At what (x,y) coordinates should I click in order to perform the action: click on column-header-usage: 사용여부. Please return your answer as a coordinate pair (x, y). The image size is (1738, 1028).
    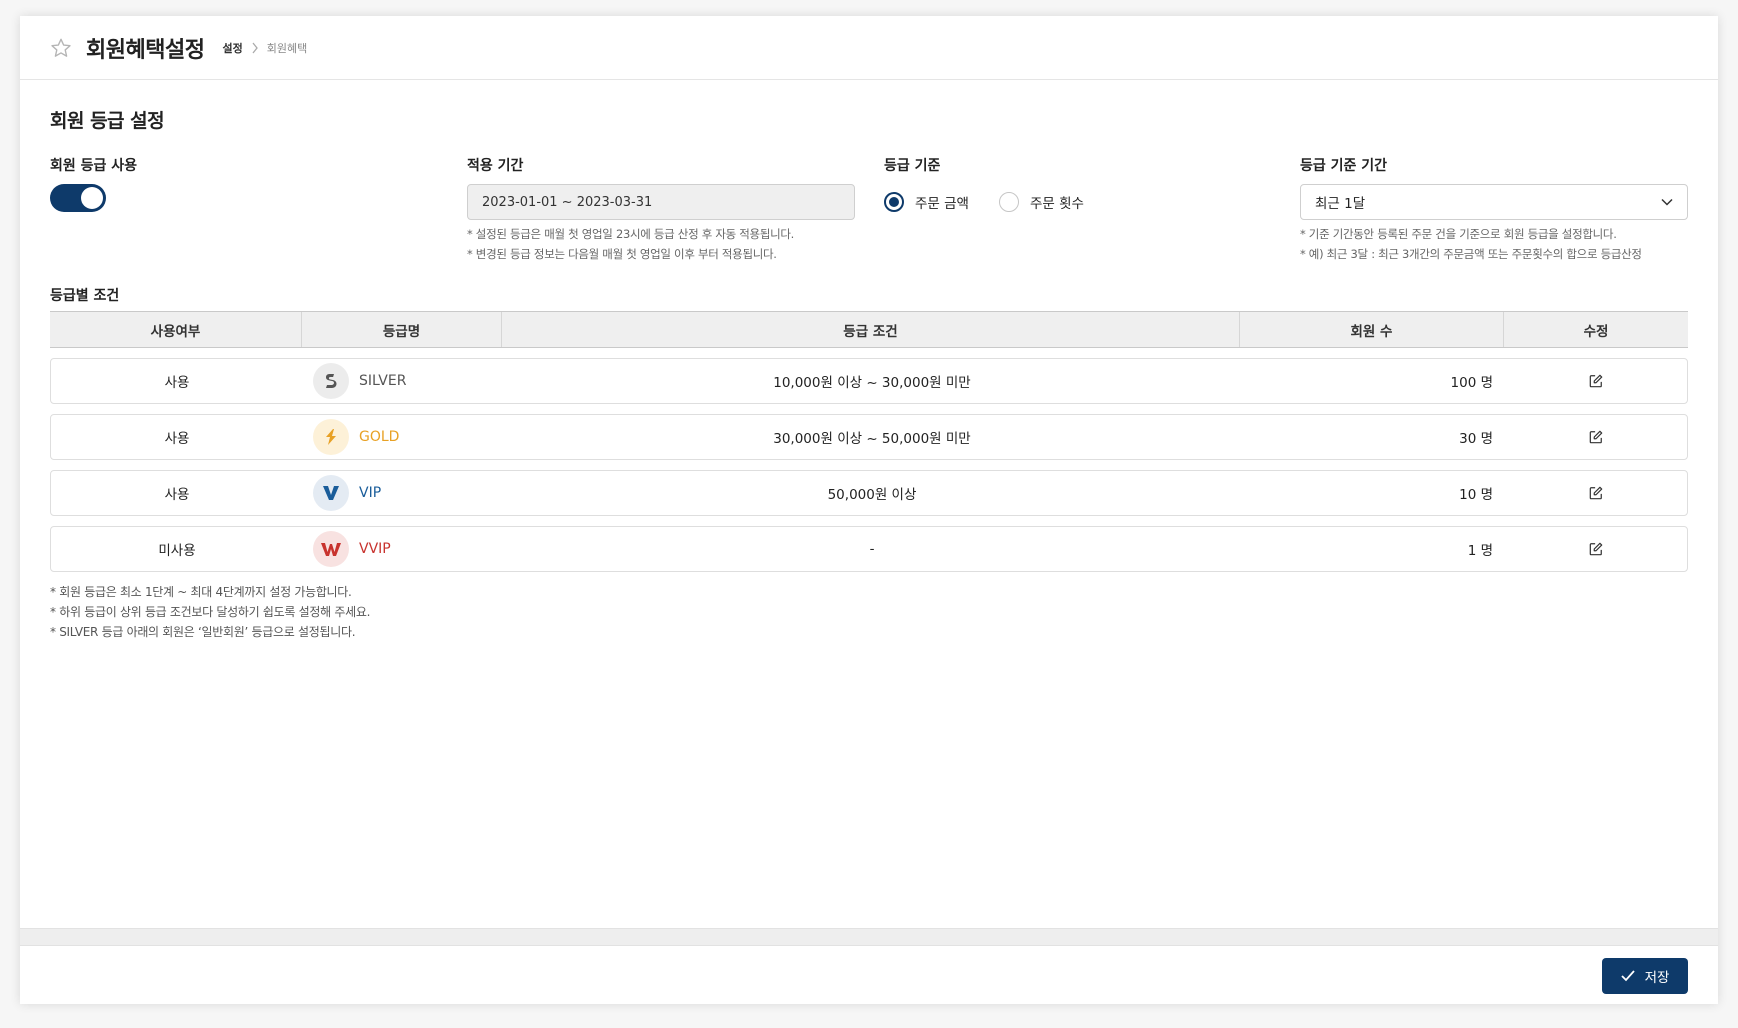
    Looking at the image, I should click on (176, 329).